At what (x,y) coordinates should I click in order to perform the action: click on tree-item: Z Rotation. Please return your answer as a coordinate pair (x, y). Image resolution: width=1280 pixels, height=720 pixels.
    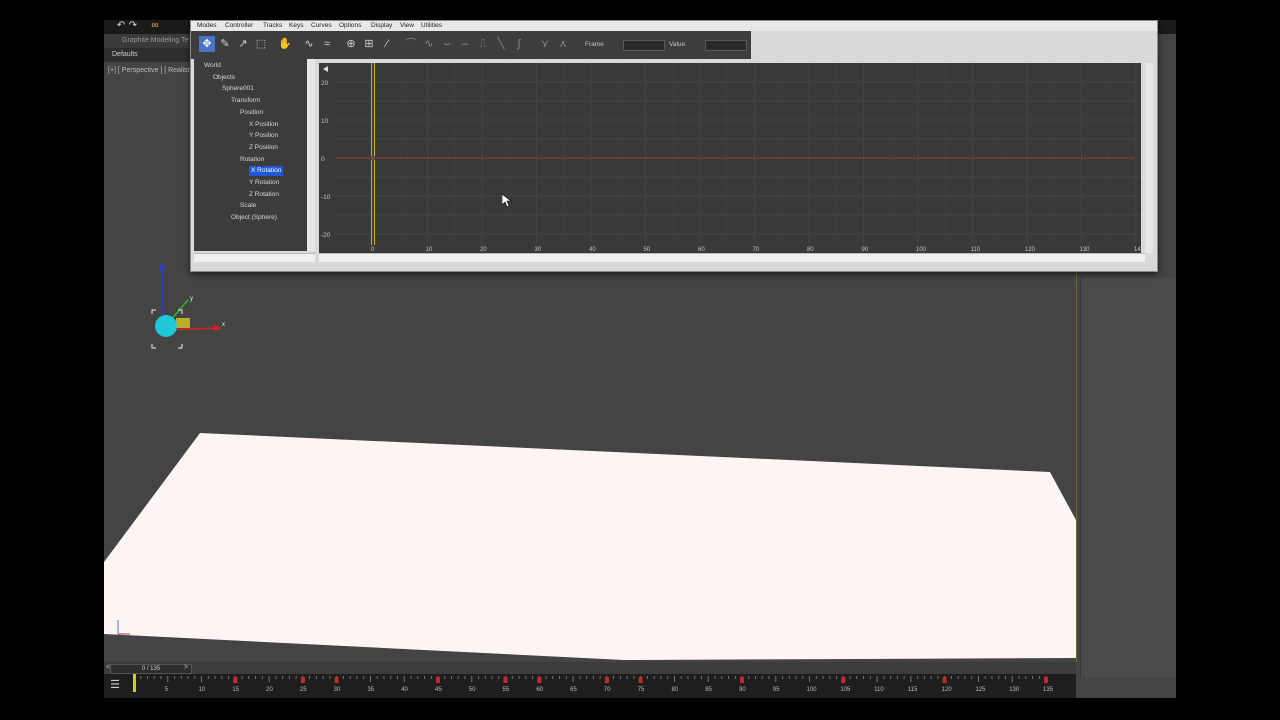
    Looking at the image, I should click on (264, 195).